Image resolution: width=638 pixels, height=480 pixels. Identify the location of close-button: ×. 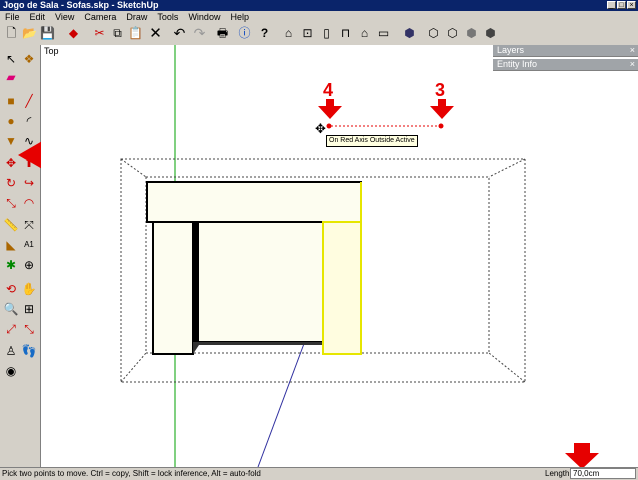
(631, 5).